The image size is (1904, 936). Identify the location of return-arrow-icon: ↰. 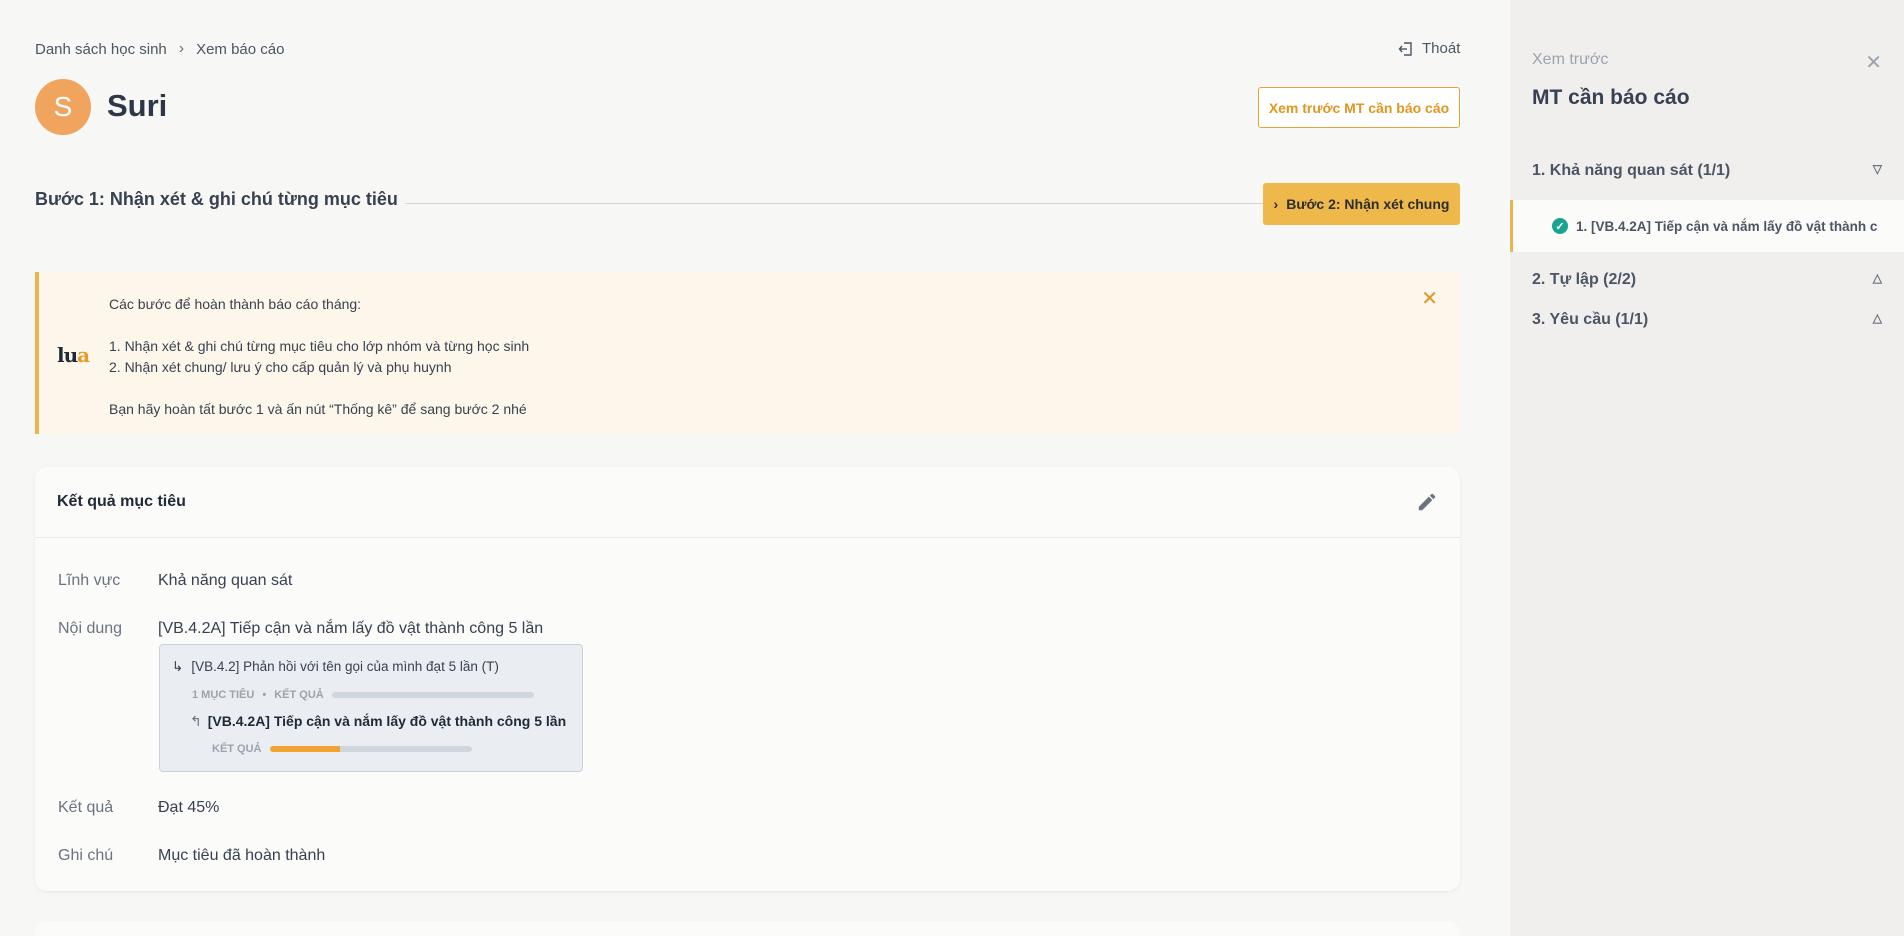
(196, 721).